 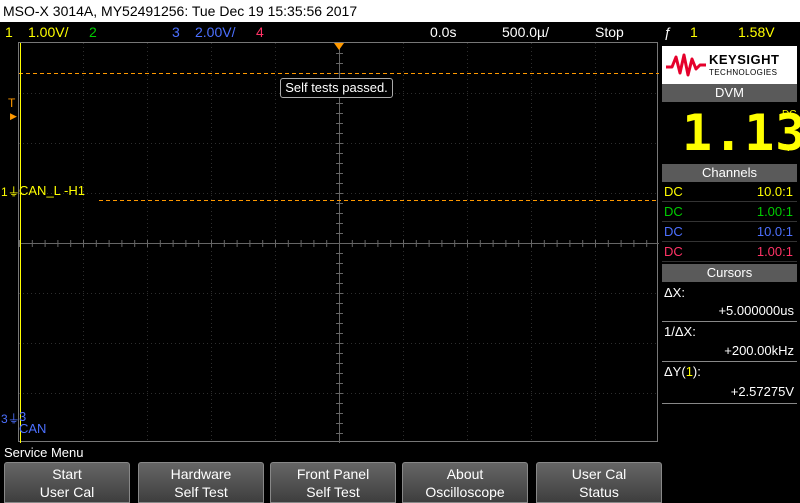 What do you see at coordinates (336, 88) in the screenshot?
I see `self-test-message: Self tests passed.` at bounding box center [336, 88].